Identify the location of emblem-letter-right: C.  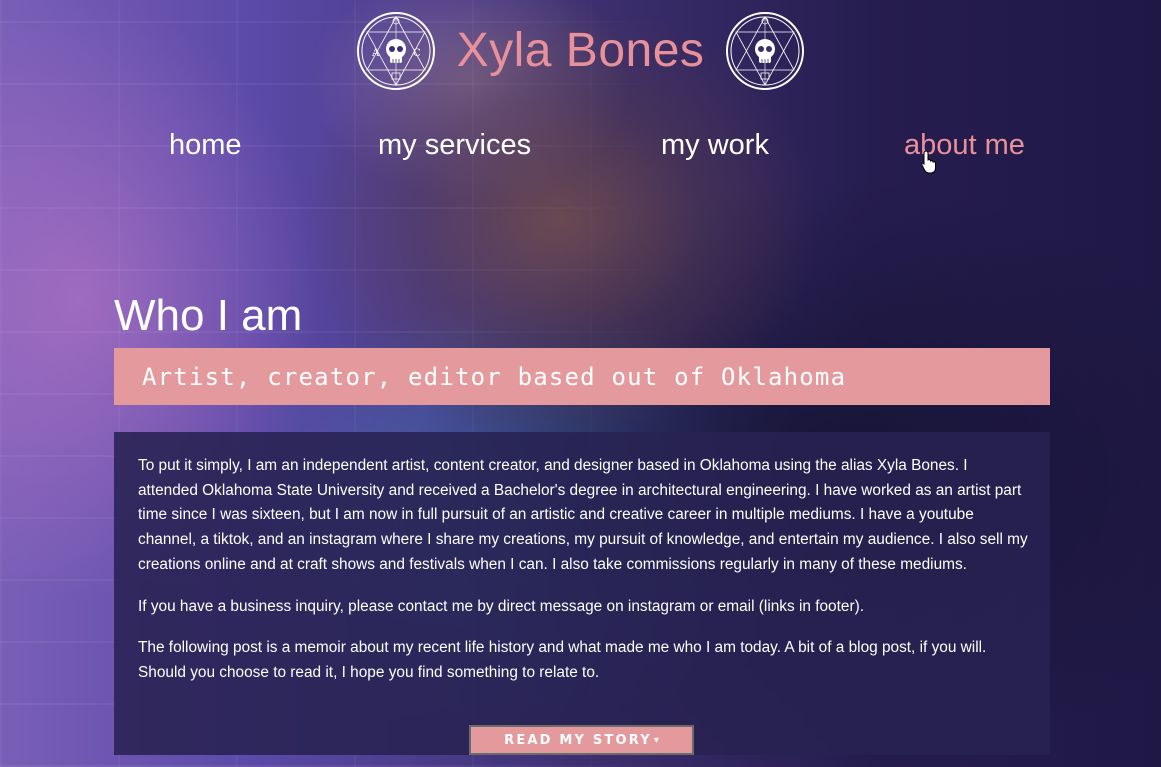
(417, 53).